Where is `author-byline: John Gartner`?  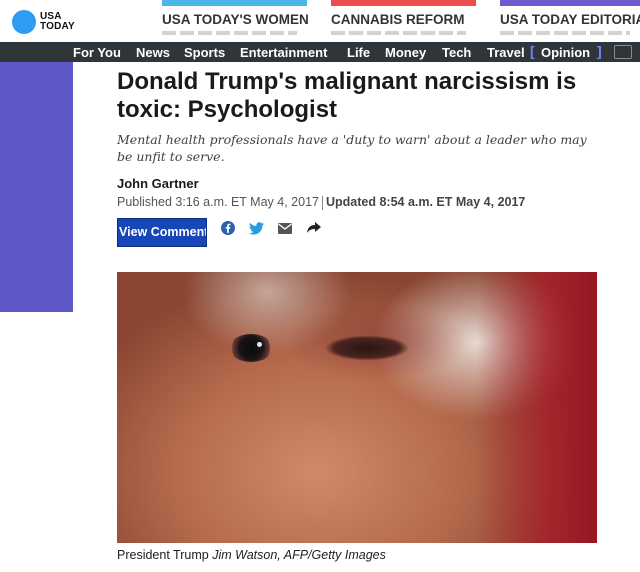
author-byline: John Gartner is located at coordinates (158, 183).